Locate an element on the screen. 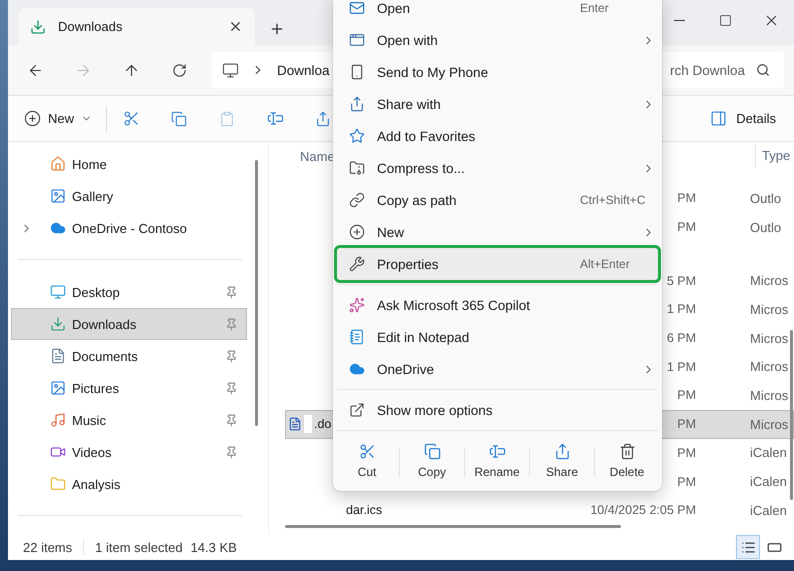  menu-action-button: Rename is located at coordinates (497, 462).